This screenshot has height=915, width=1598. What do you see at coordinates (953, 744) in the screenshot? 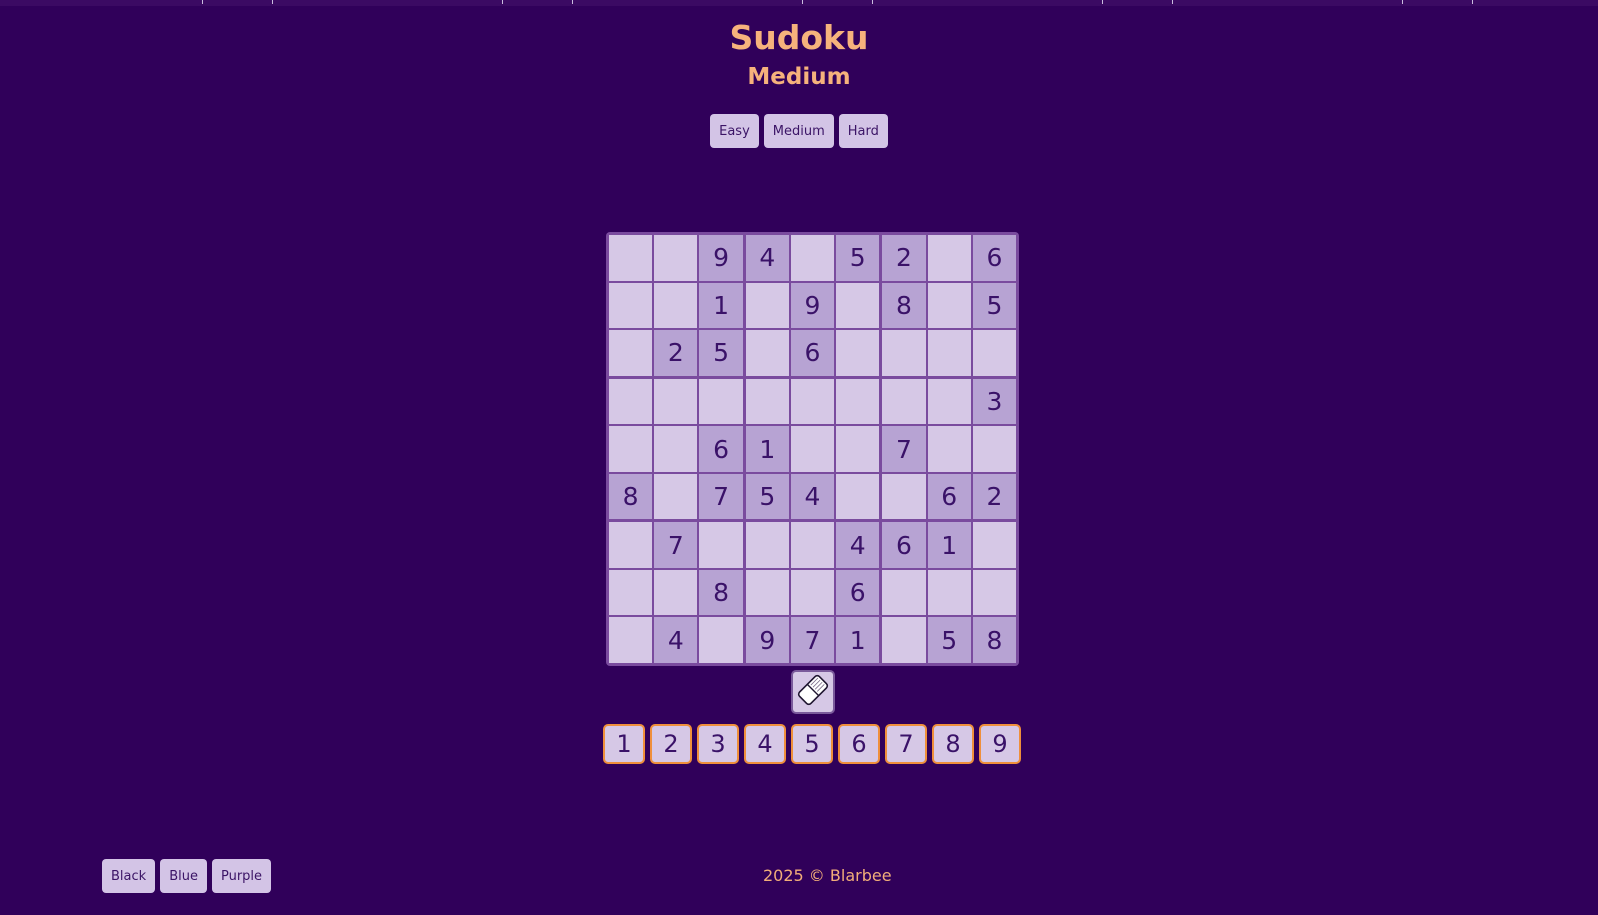
I see `number-button-8: 8` at bounding box center [953, 744].